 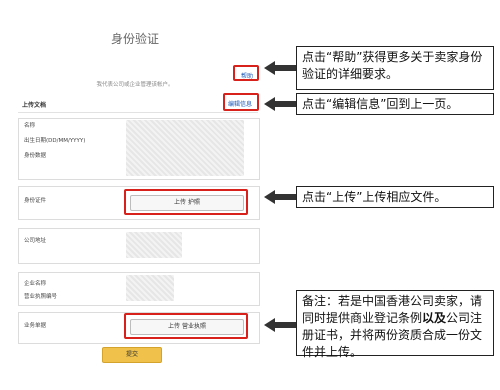 What do you see at coordinates (285, 197) in the screenshot?
I see `arrow-shaft-upload` at bounding box center [285, 197].